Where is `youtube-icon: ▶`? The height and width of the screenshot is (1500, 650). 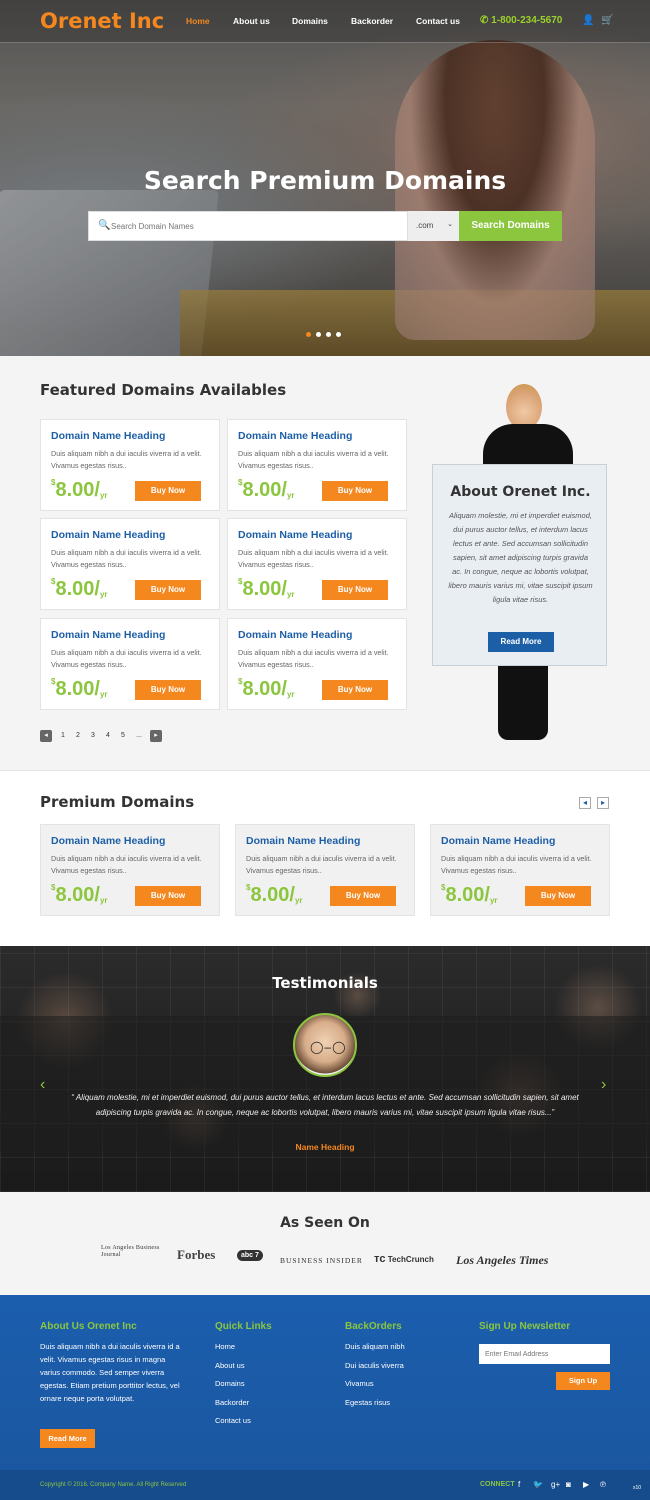 youtube-icon: ▶ is located at coordinates (586, 1484).